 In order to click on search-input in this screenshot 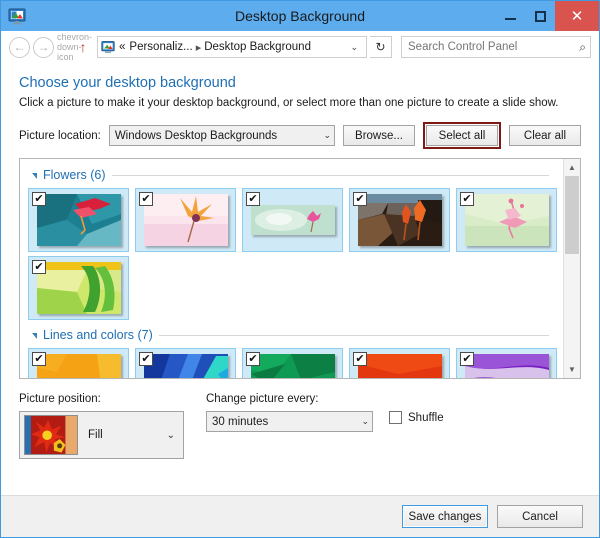, I will do `click(491, 47)`.